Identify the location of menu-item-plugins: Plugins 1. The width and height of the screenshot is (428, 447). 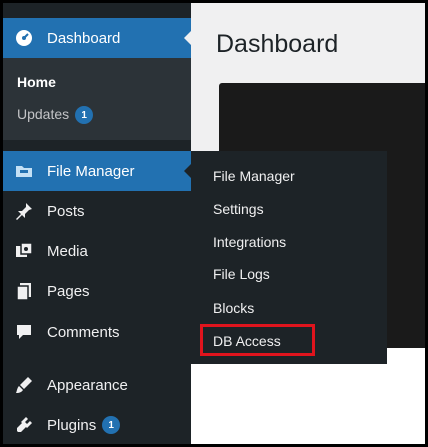
(97, 424).